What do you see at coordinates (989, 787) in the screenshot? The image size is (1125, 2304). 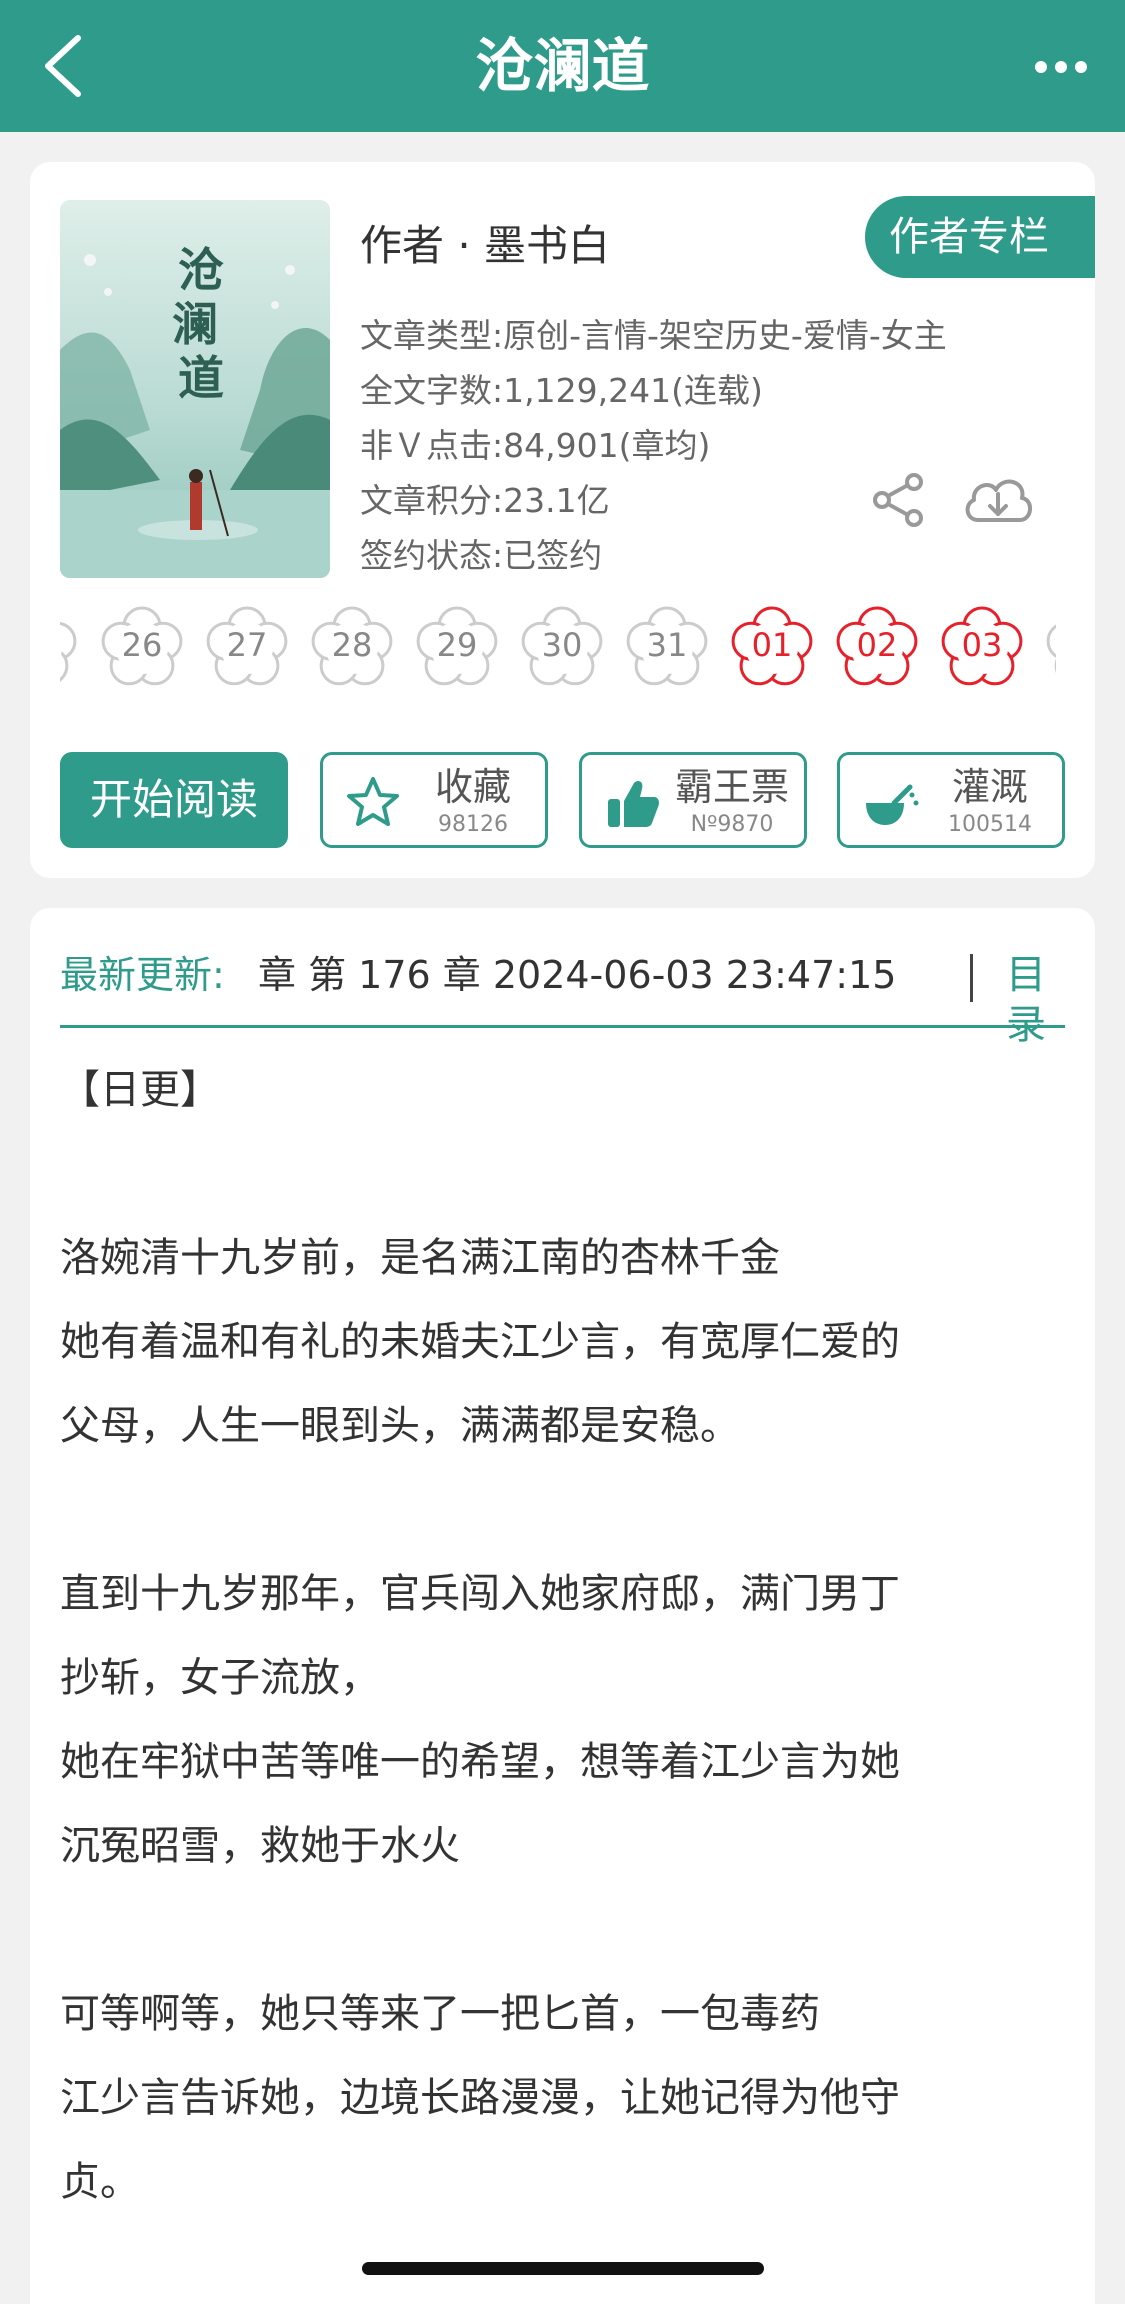 I see `water-label: 灌溉` at bounding box center [989, 787].